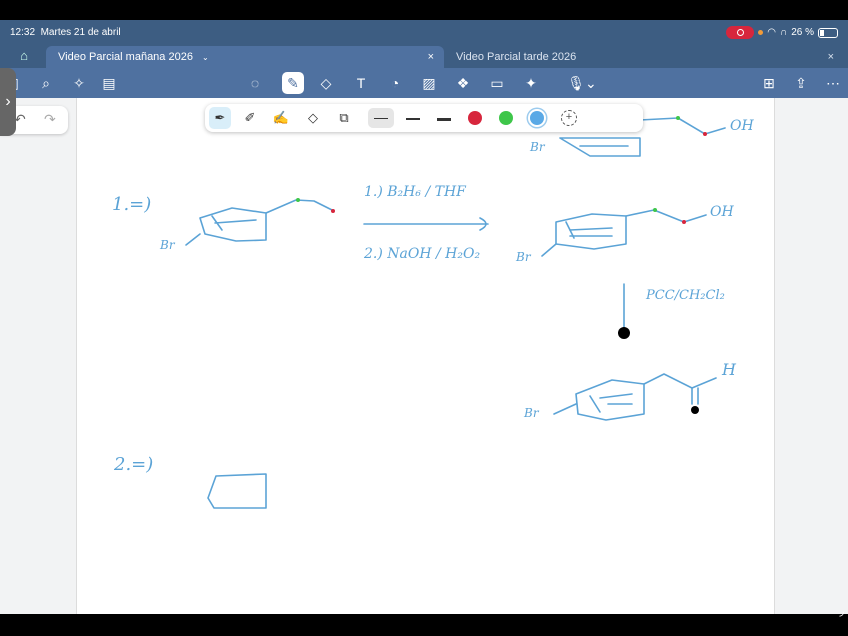  What do you see at coordinates (644, 57) in the screenshot?
I see `tab-video-parcial-tarde: Video Parcial tarde 2026 ×` at bounding box center [644, 57].